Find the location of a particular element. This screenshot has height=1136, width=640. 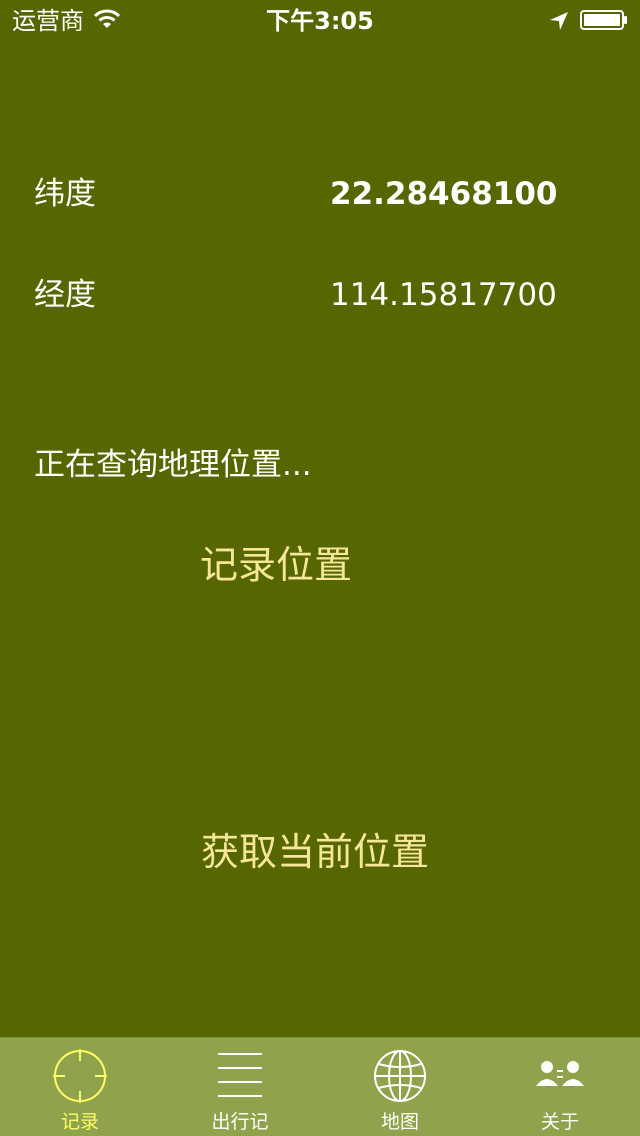

people-icon is located at coordinates (560, 1073).